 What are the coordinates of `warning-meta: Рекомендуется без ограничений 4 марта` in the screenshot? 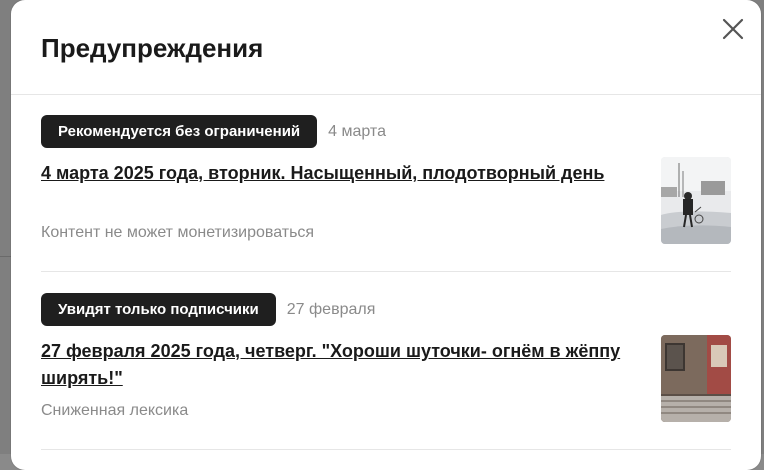 It's located at (213, 131).